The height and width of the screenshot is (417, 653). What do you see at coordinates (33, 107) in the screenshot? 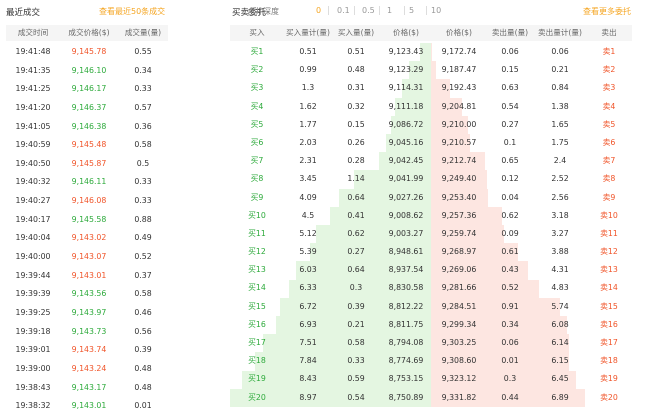
I see `trade-time: 19:41:20` at bounding box center [33, 107].